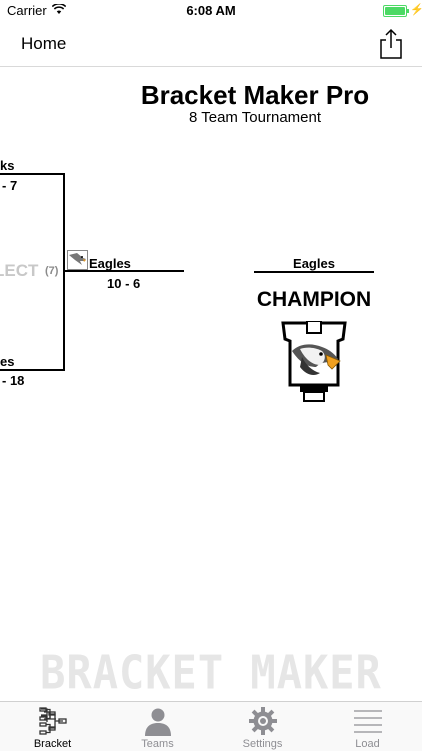  What do you see at coordinates (44, 43) in the screenshot?
I see `nav-title: Home` at bounding box center [44, 43].